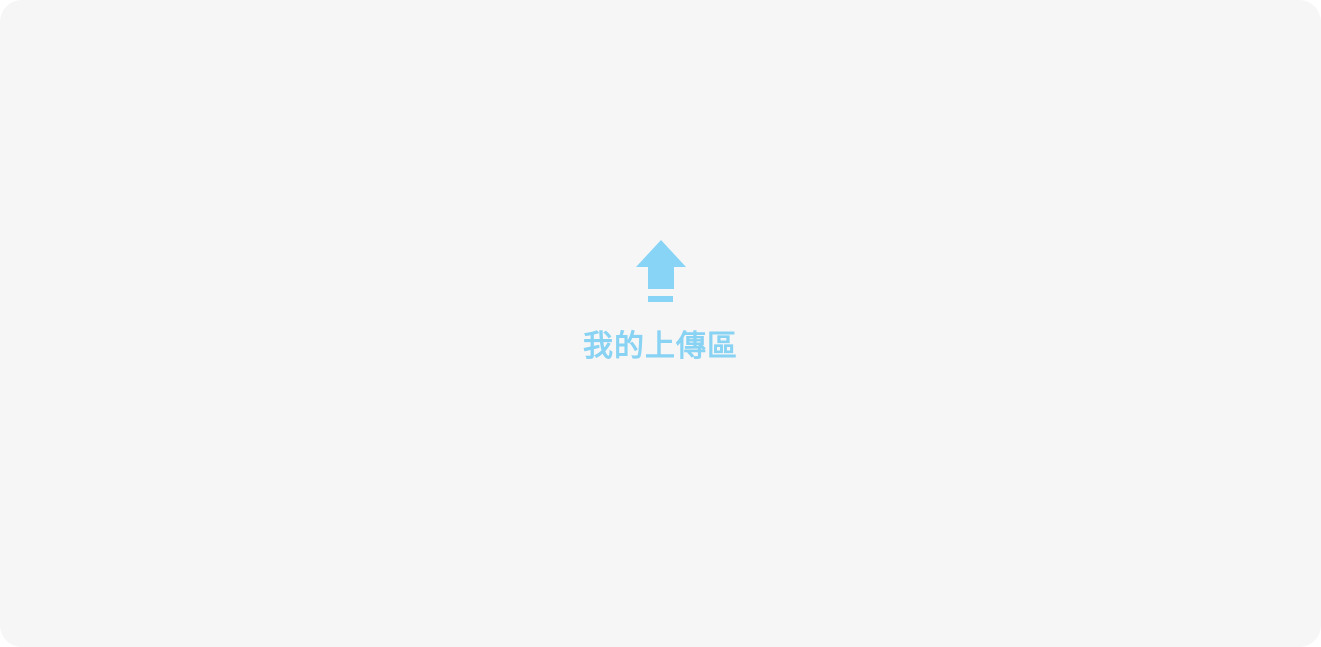  I want to click on upload-area-label: 我的上傳區, so click(660, 346).